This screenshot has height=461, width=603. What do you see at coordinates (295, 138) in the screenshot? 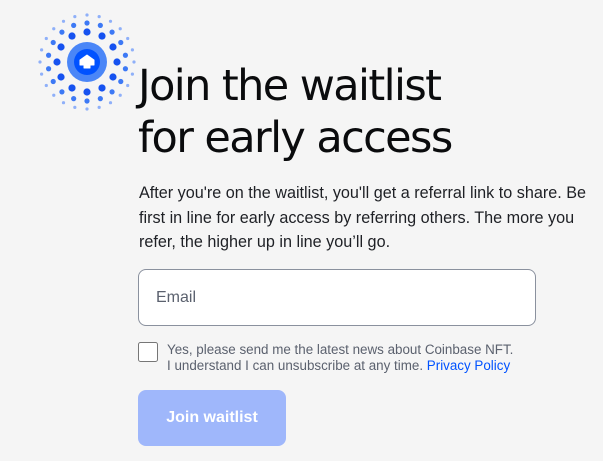
I see `page-title-line-2: for early access` at bounding box center [295, 138].